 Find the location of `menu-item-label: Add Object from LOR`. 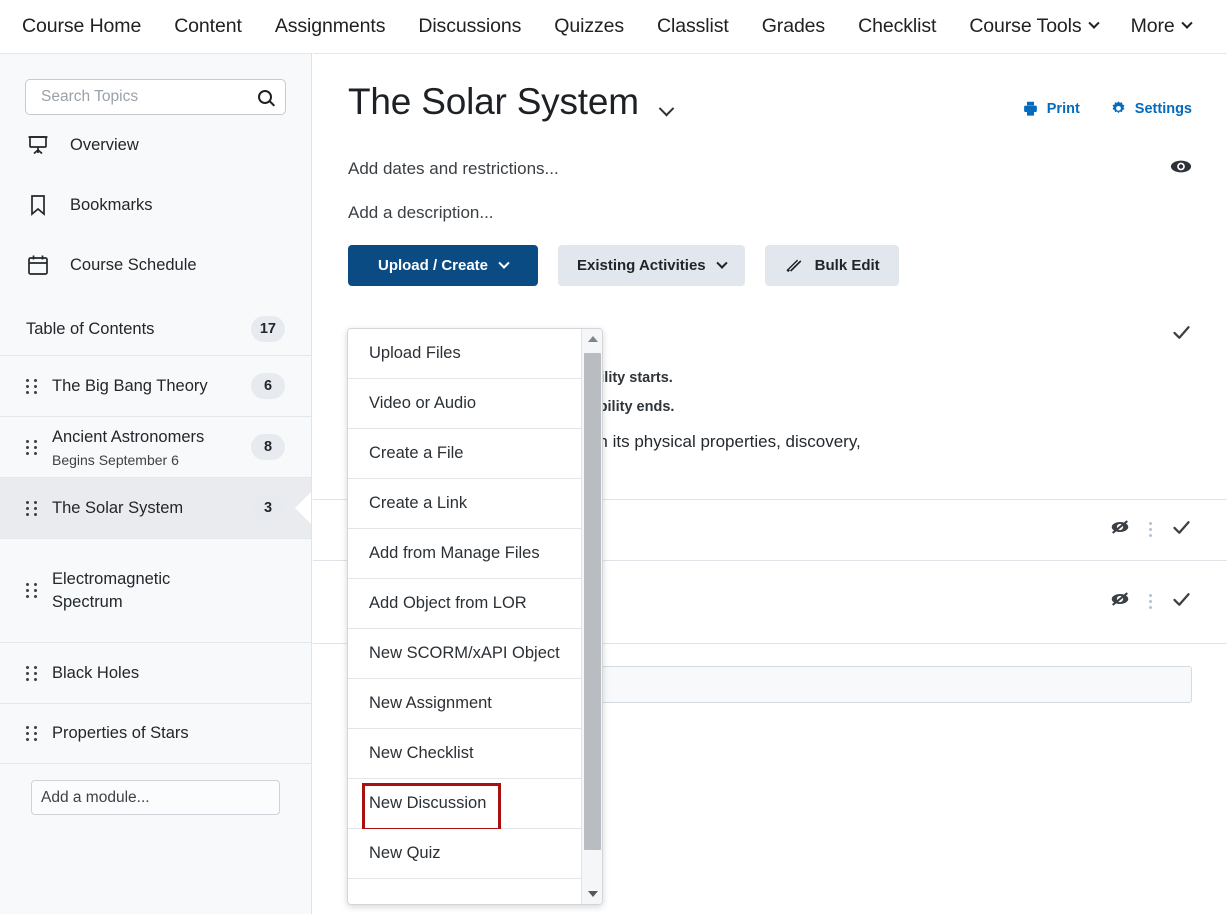

menu-item-label: Add Object from LOR is located at coordinates (448, 603).